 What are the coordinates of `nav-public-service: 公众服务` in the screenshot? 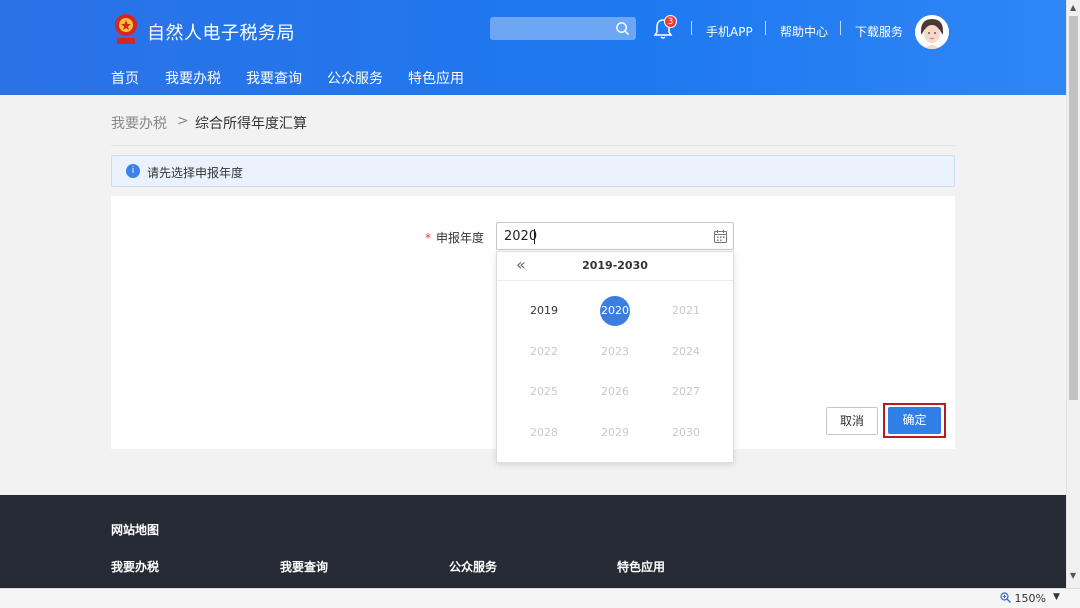 It's located at (355, 78).